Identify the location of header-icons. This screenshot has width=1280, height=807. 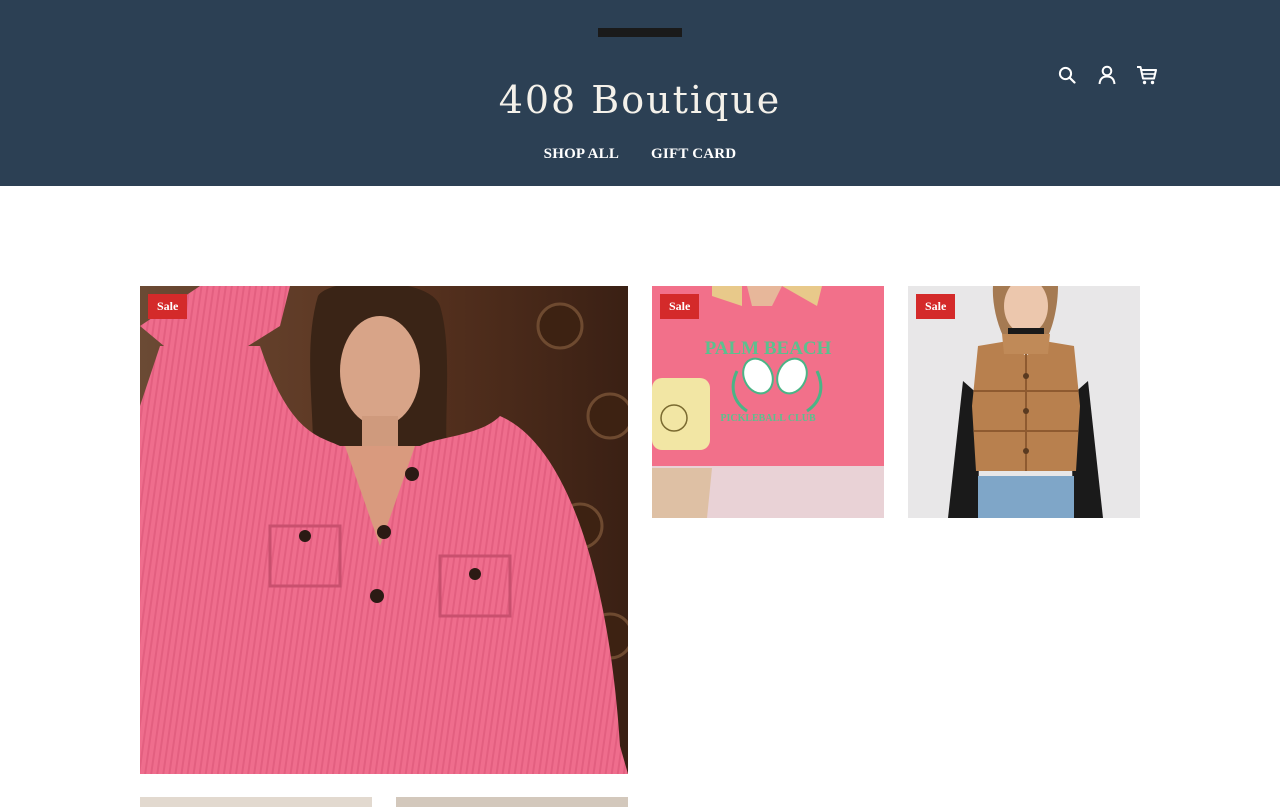
(1107, 75).